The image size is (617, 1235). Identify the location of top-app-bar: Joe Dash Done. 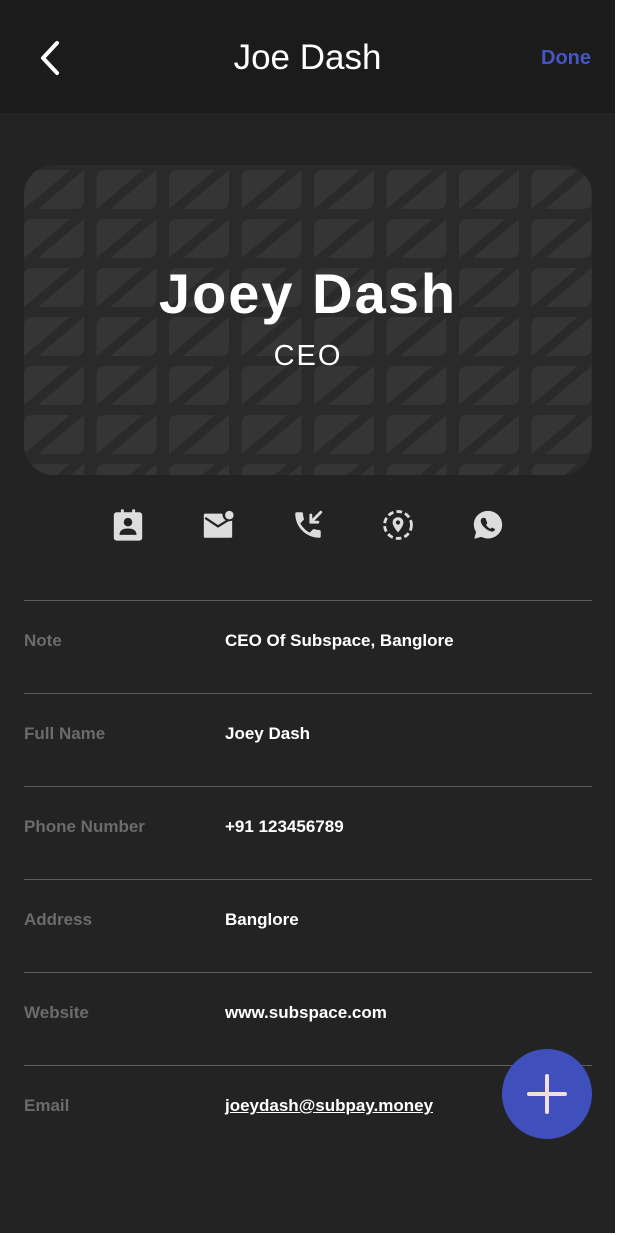
(307, 56).